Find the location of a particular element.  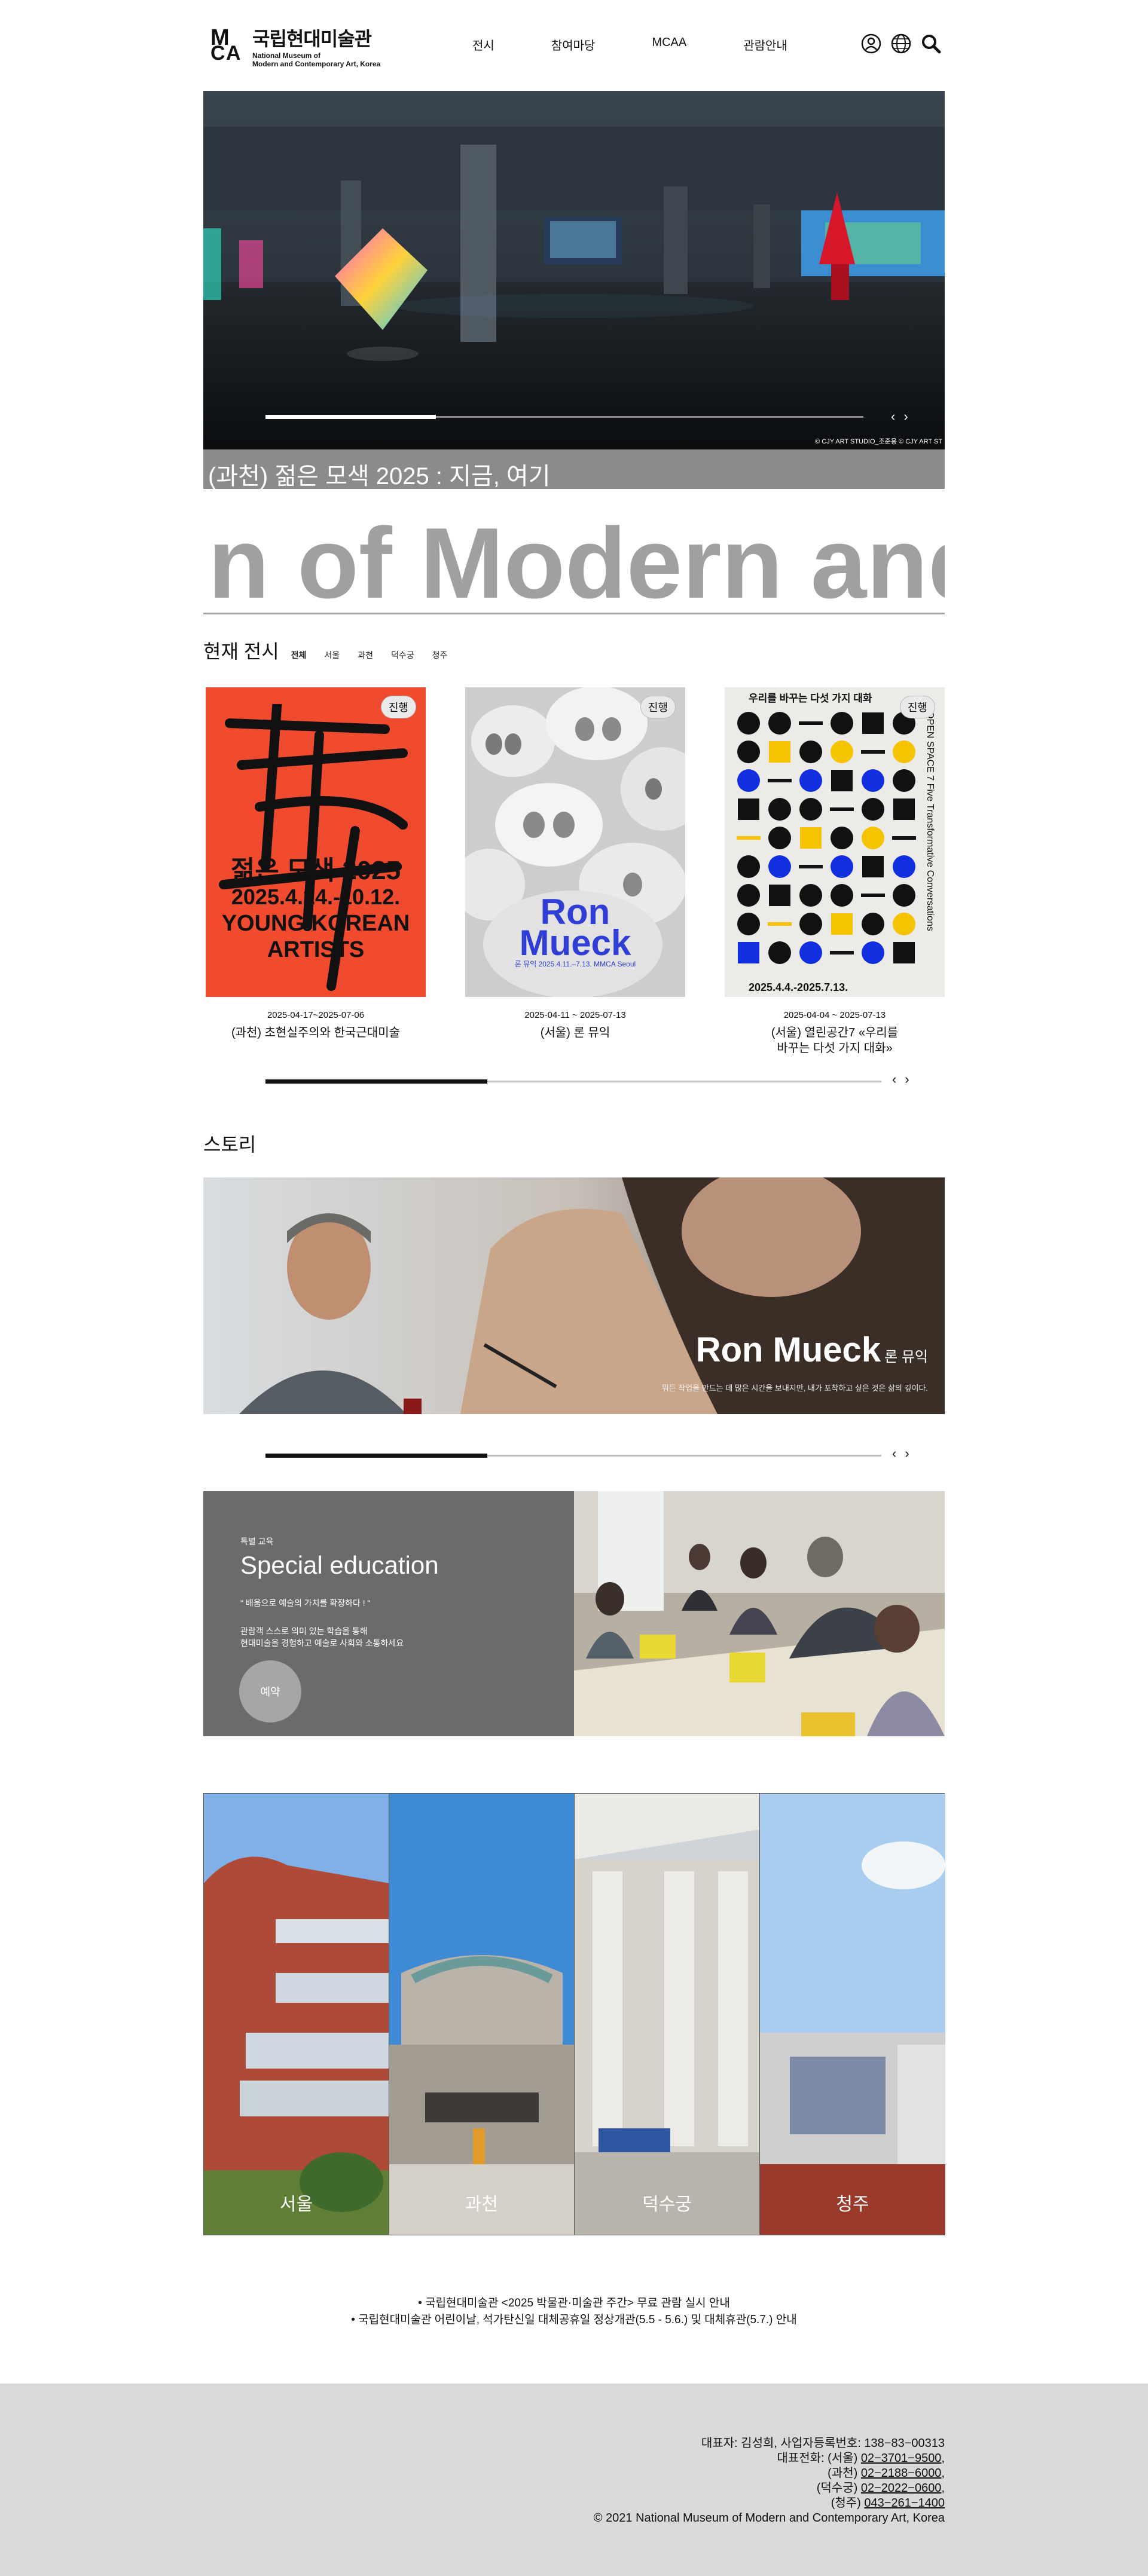

current-title: 현재 전시 is located at coordinates (241, 651).